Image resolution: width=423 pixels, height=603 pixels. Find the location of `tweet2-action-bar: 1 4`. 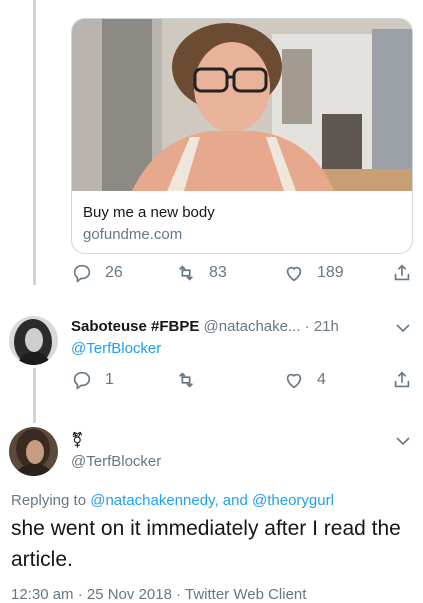

tweet2-action-bar: 1 4 is located at coordinates (243, 381).